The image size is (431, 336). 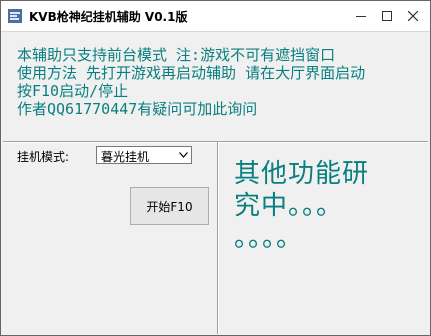 I want to click on mode-label: 挂机模式:, so click(x=43, y=157).